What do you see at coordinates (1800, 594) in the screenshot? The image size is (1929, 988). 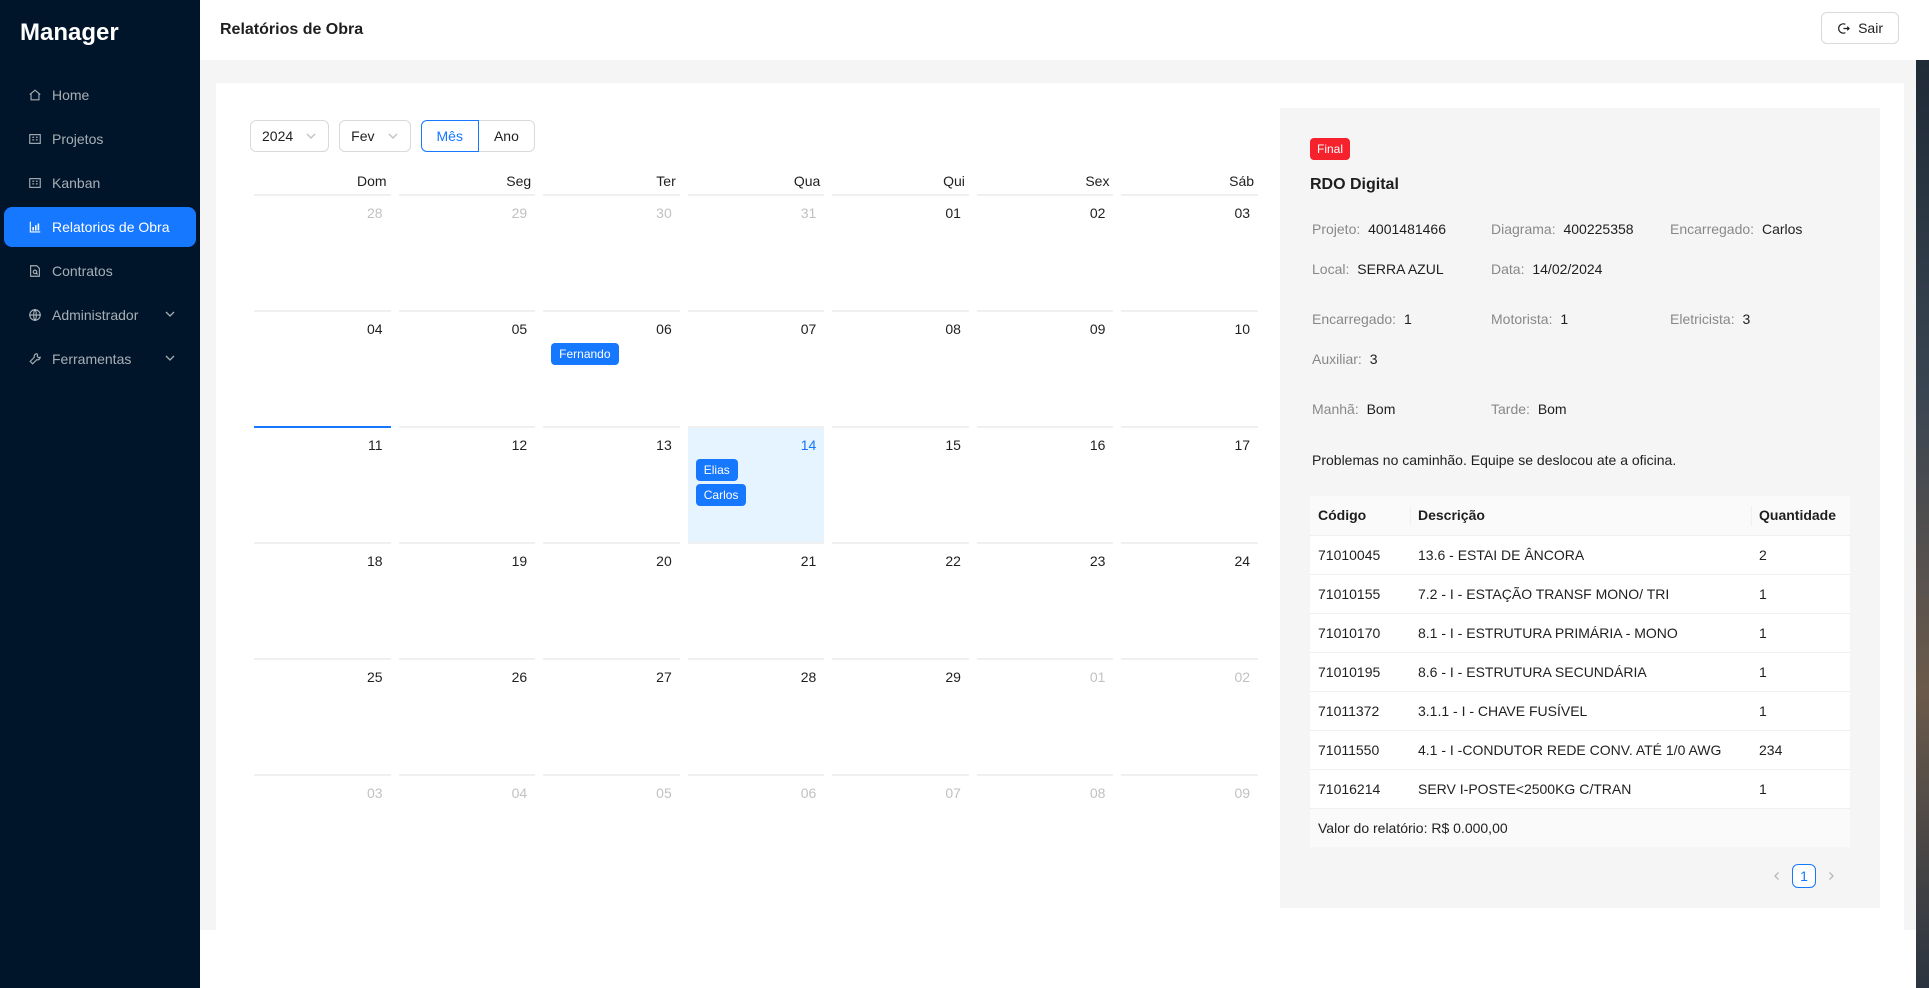 I see `quantidade-cell: 1` at bounding box center [1800, 594].